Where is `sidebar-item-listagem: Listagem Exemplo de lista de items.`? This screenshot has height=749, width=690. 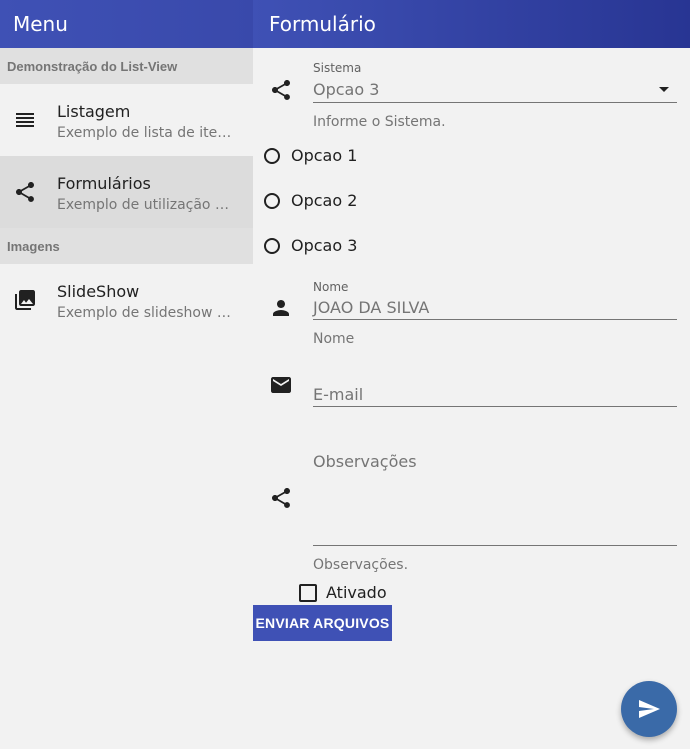 sidebar-item-listagem: Listagem Exemplo de lista de items. is located at coordinates (126, 120).